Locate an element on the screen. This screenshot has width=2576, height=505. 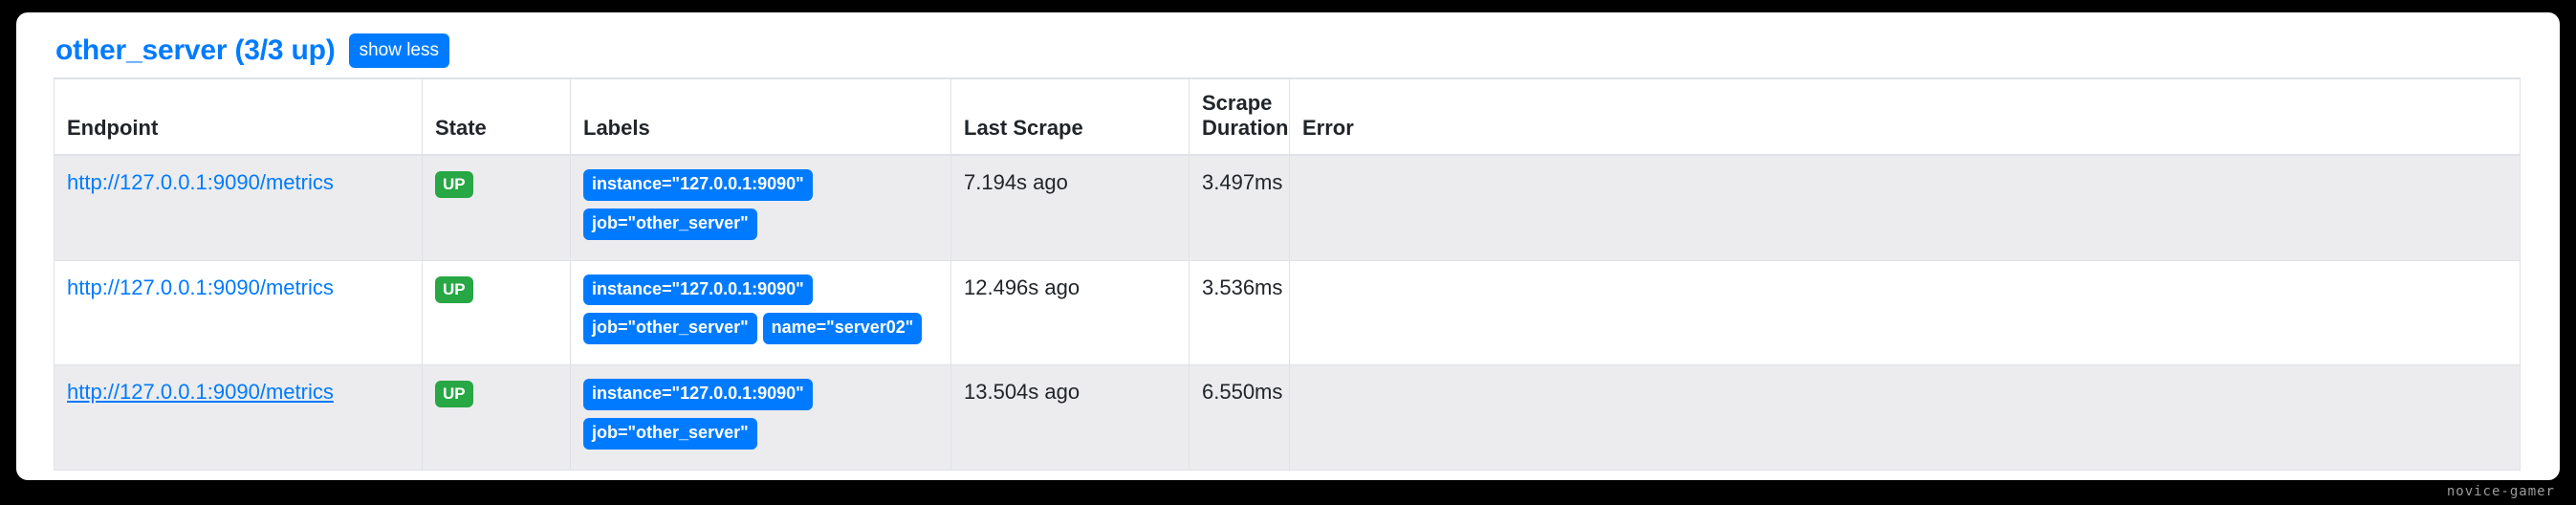
cell-scrape-duration: 6.550ms is located at coordinates (1239, 417).